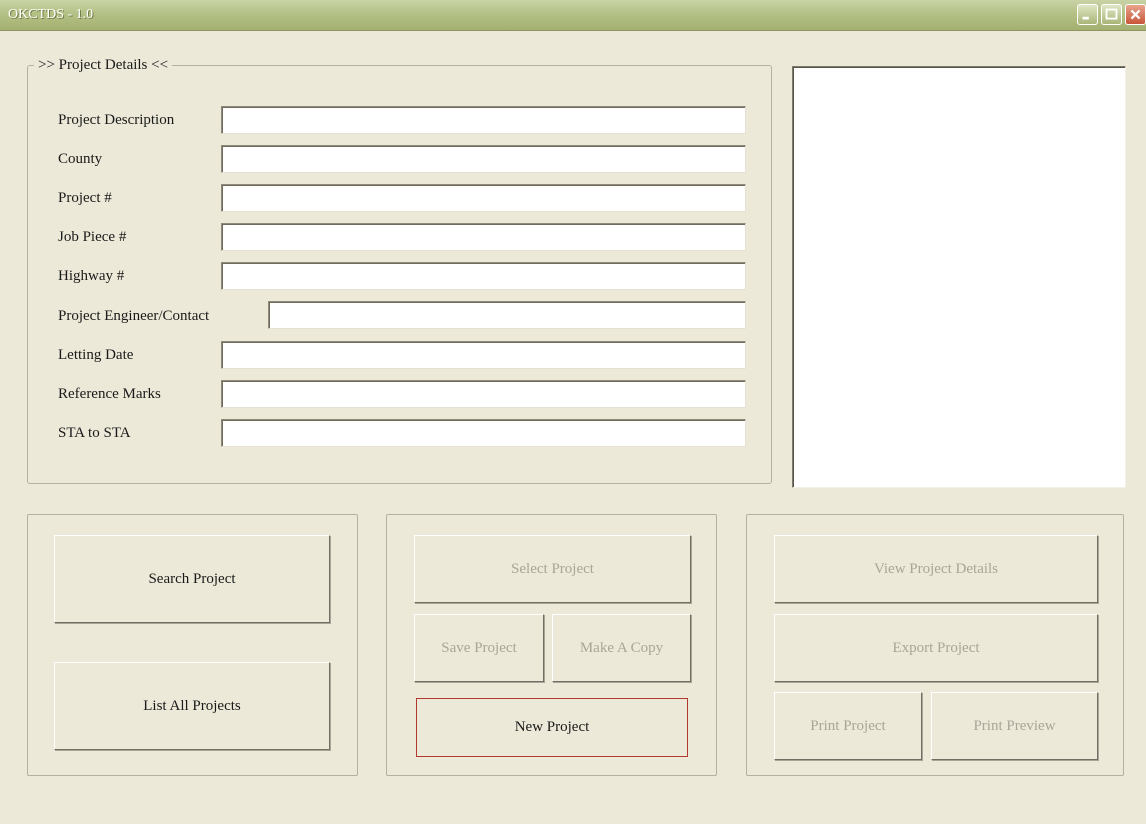 The image size is (1146, 824). Describe the element at coordinates (94, 433) in the screenshot. I see `sta-to-sta-label: STA to STA` at that location.